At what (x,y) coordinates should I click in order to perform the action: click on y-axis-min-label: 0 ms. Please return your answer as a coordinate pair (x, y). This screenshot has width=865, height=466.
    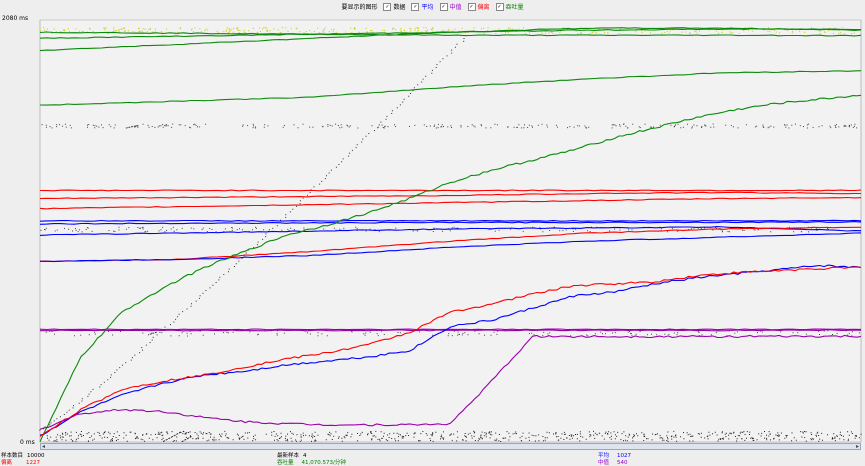
    Looking at the image, I should click on (27, 442).